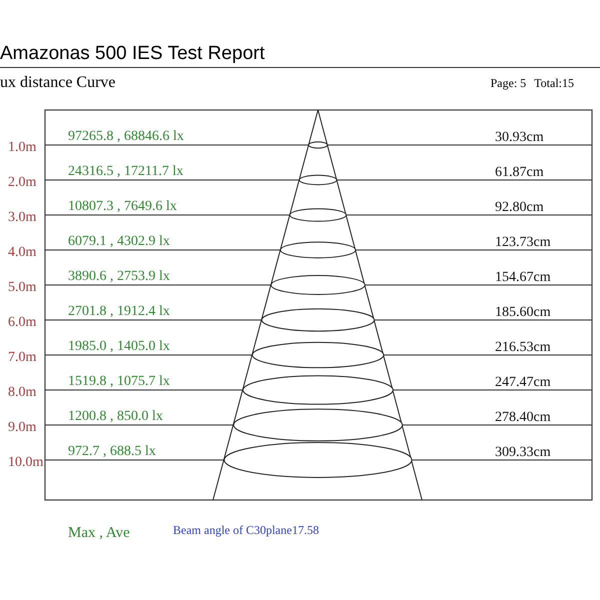 Image resolution: width=600 pixels, height=600 pixels. What do you see at coordinates (519, 207) in the screenshot?
I see `beam-diameter: 92.80cm` at bounding box center [519, 207].